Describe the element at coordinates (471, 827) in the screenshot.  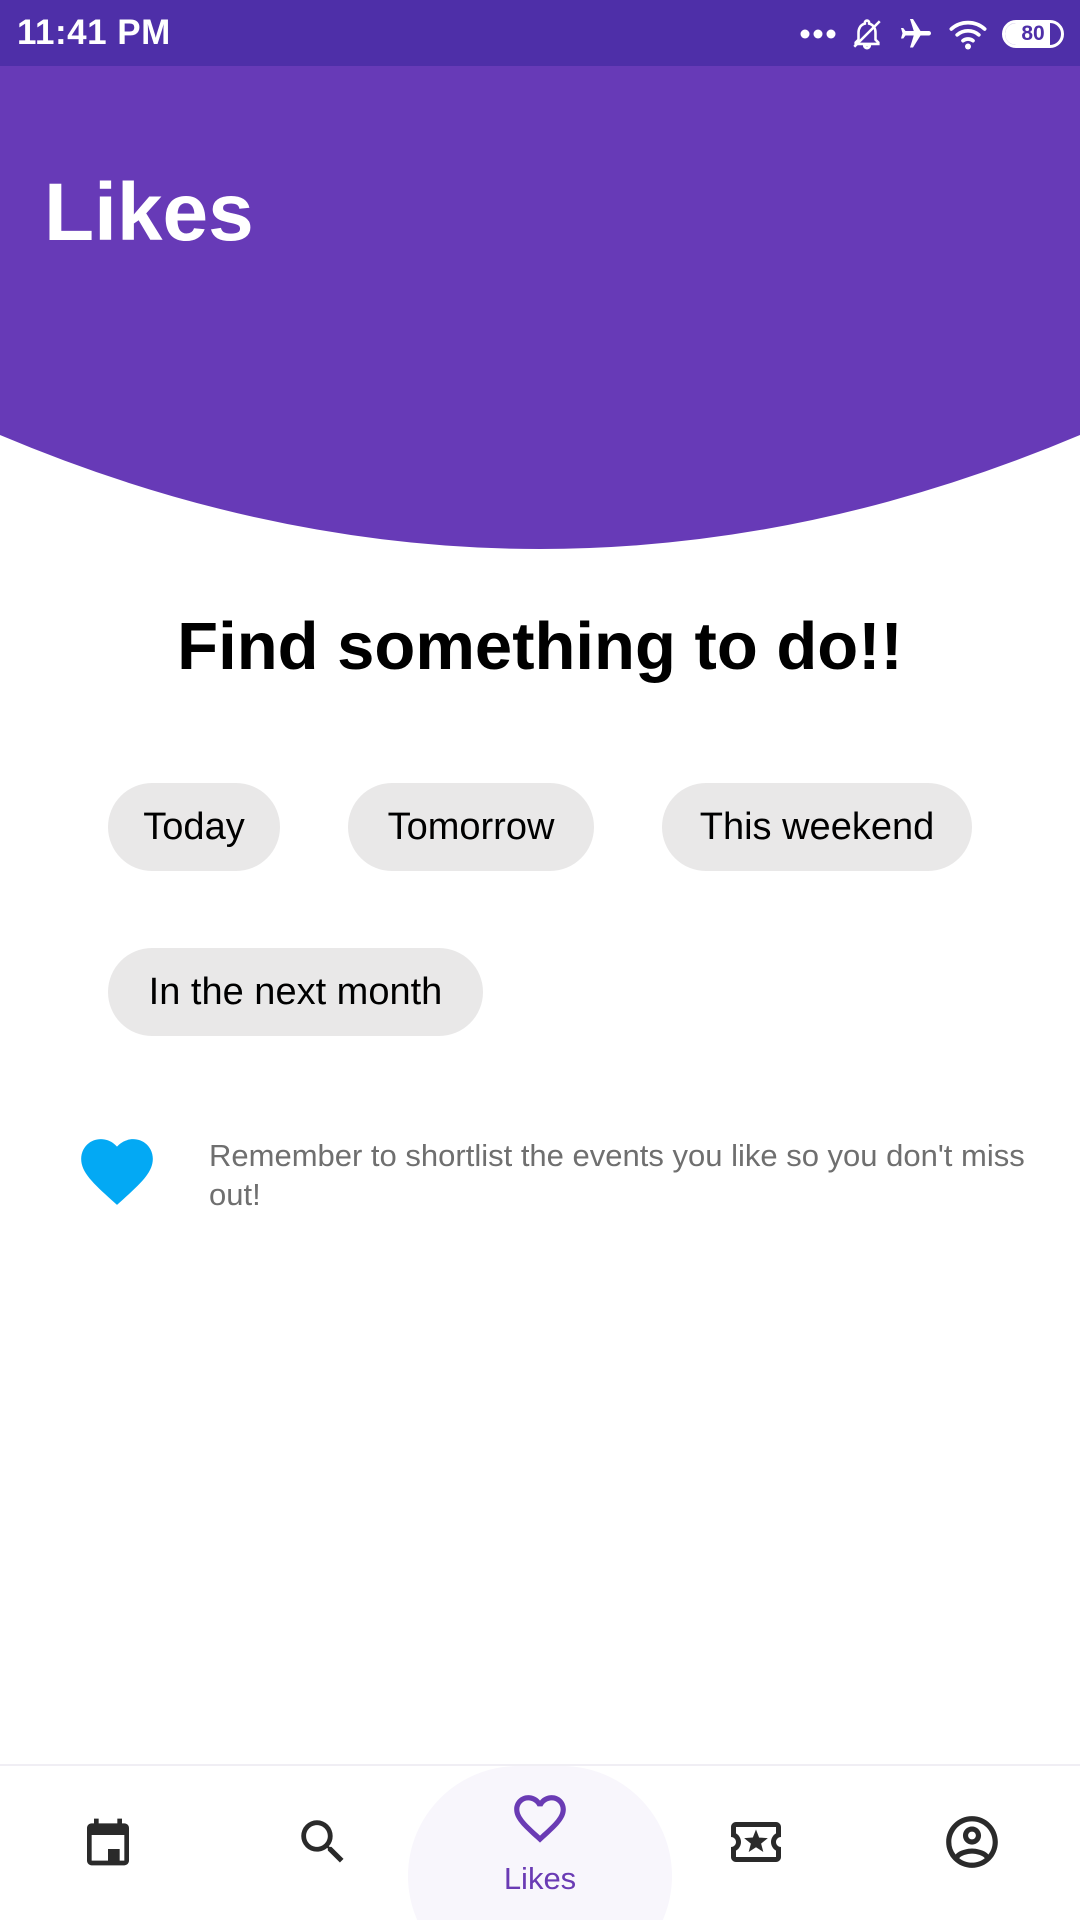
I see `filter-chip-tomorrow: Tomorrow` at that location.